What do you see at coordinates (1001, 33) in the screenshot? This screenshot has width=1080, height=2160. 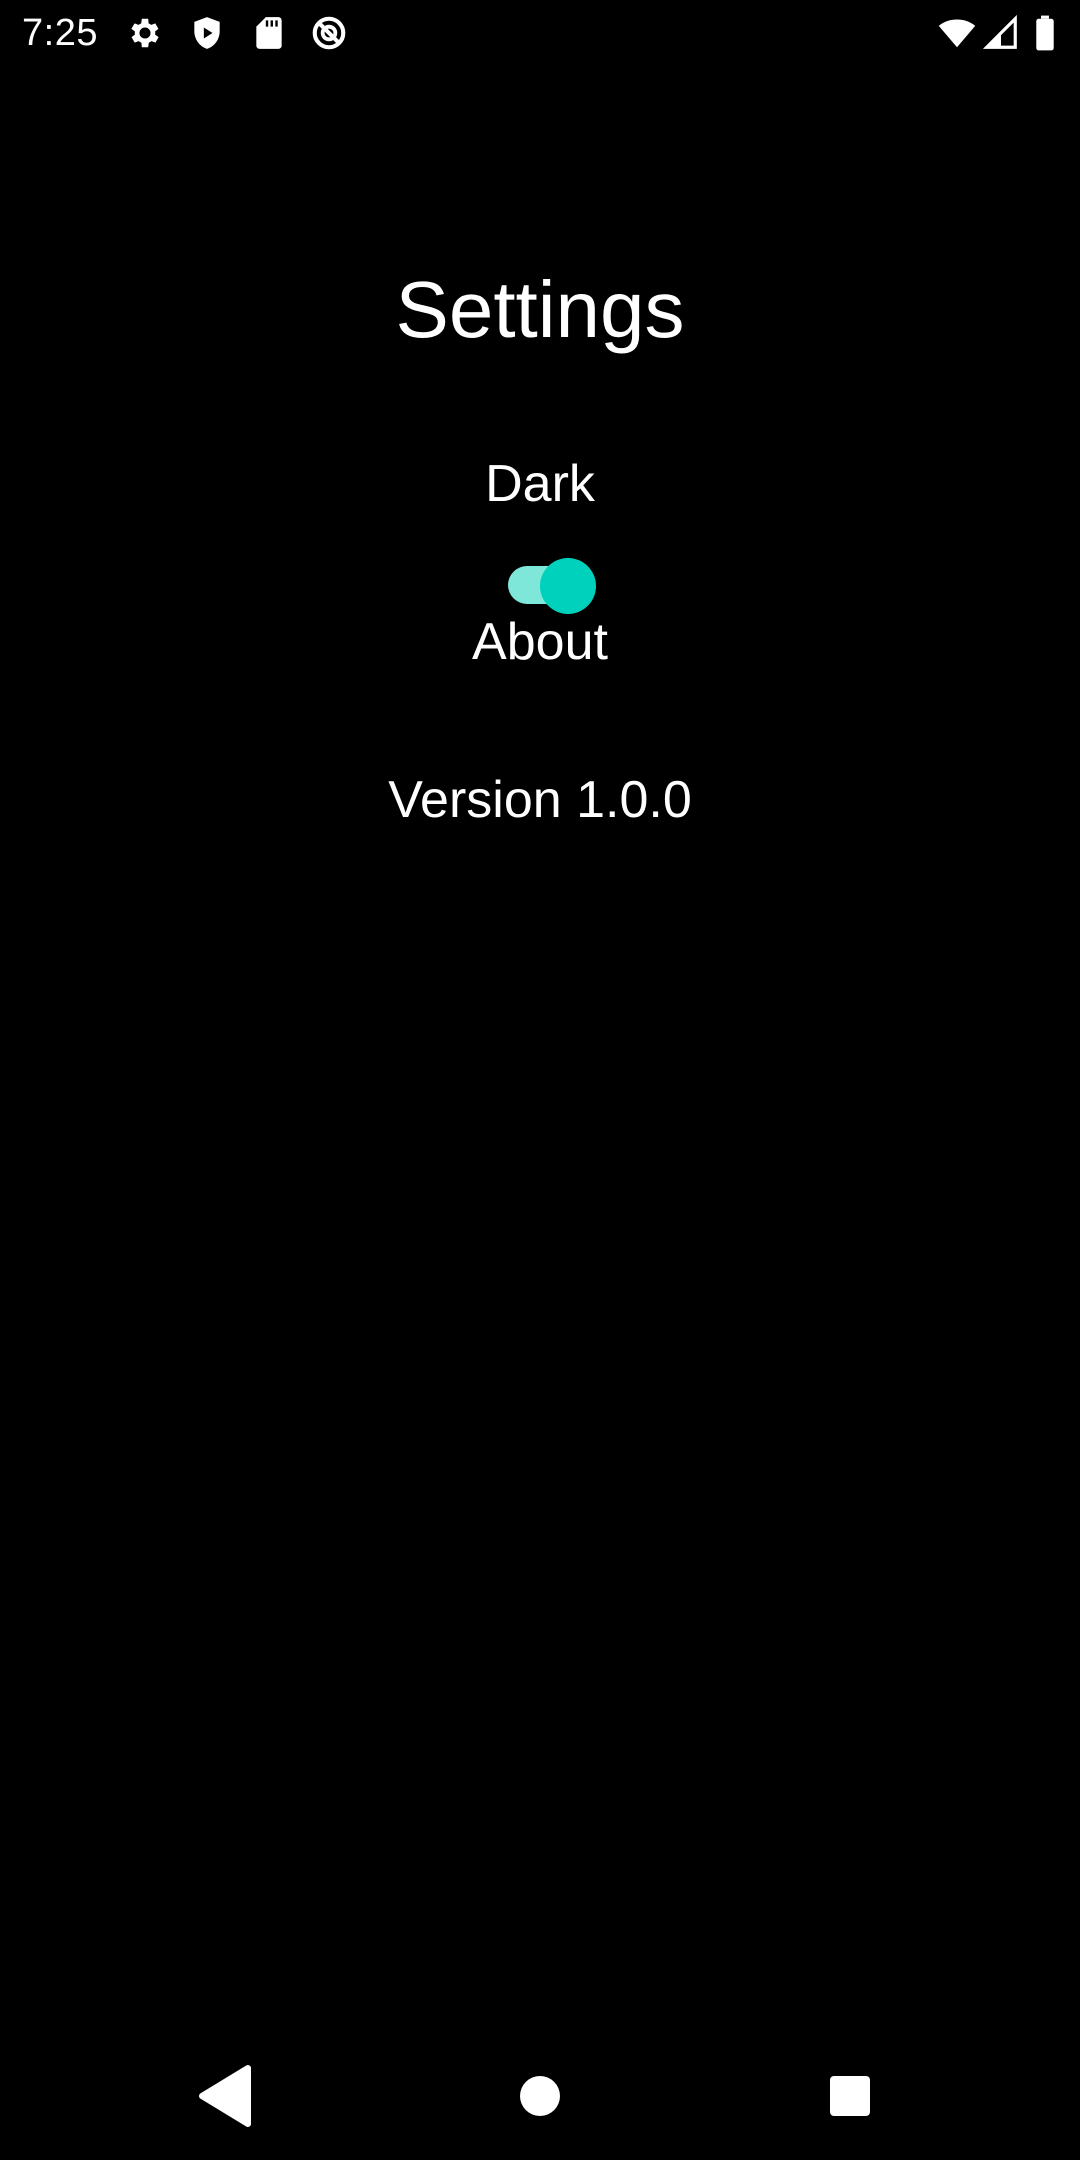 I see `cell-signal-icon` at bounding box center [1001, 33].